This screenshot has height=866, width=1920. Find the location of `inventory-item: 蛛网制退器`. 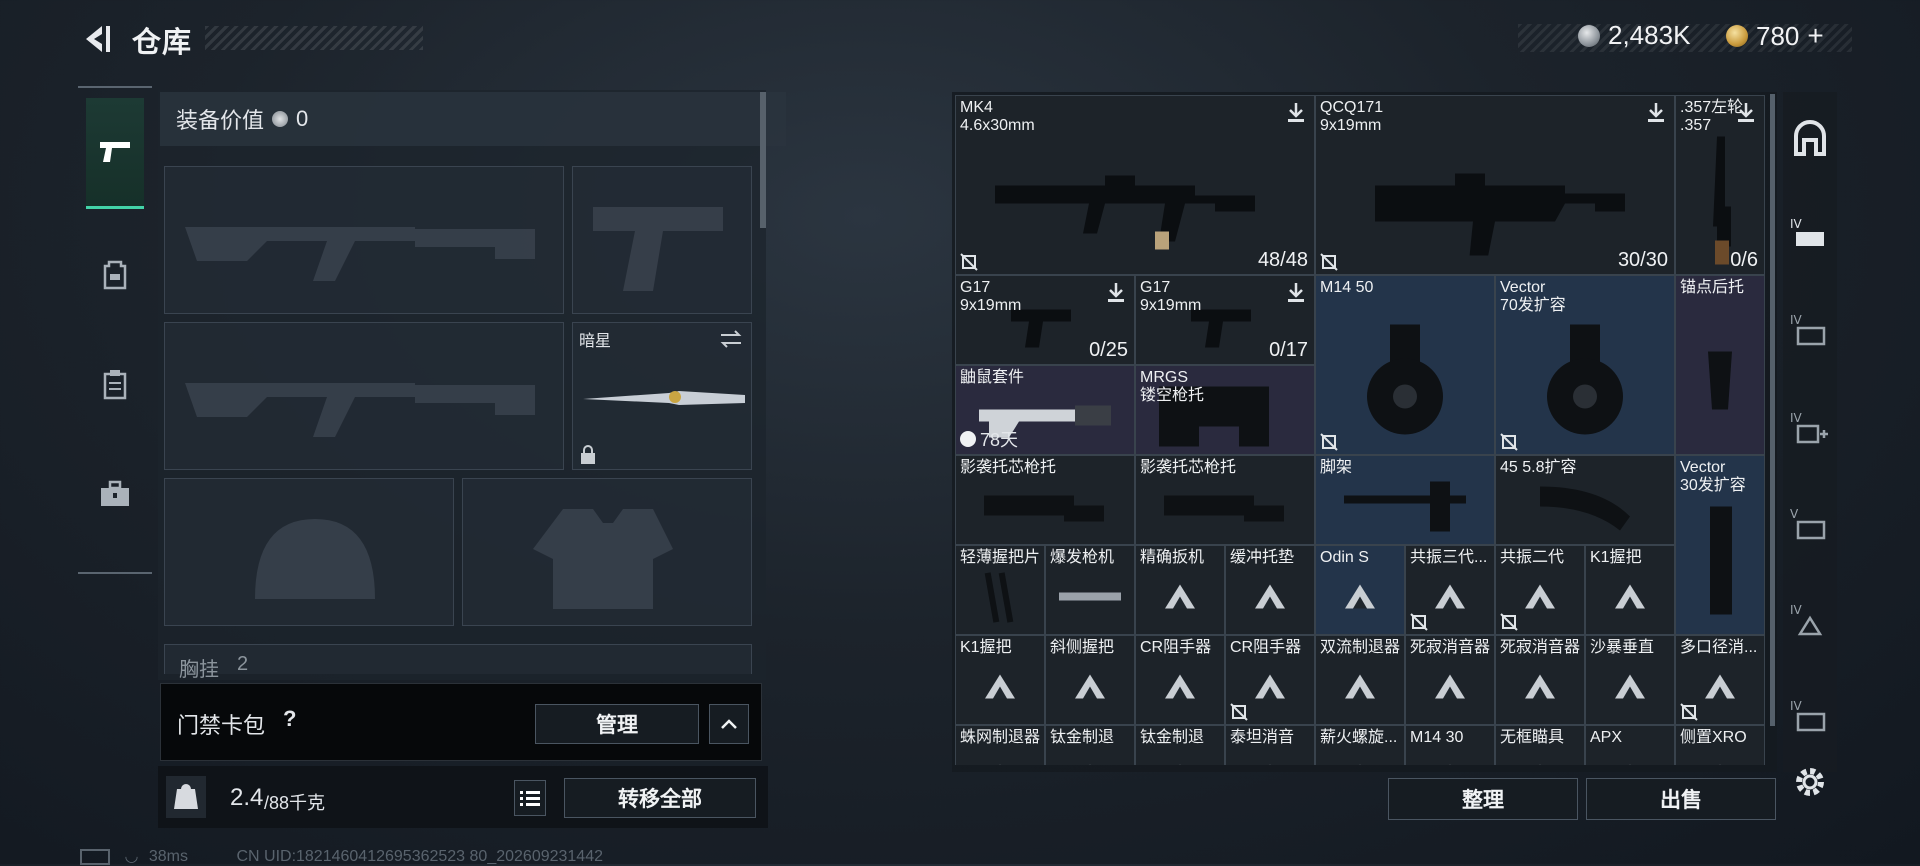

inventory-item: 蛛网制退器 is located at coordinates (1000, 745).